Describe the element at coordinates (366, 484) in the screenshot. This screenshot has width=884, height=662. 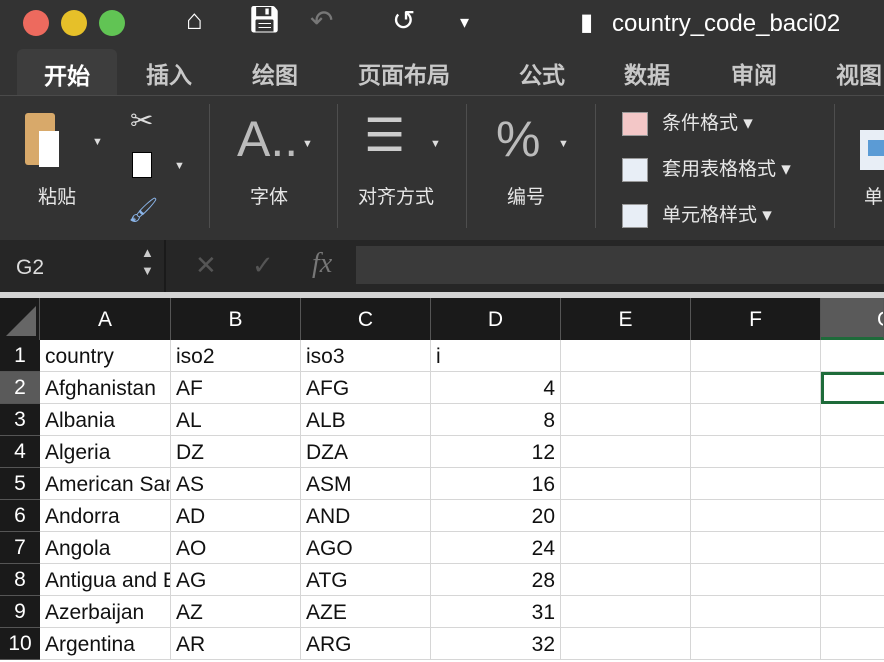
I see `cell-c5: ASM` at that location.